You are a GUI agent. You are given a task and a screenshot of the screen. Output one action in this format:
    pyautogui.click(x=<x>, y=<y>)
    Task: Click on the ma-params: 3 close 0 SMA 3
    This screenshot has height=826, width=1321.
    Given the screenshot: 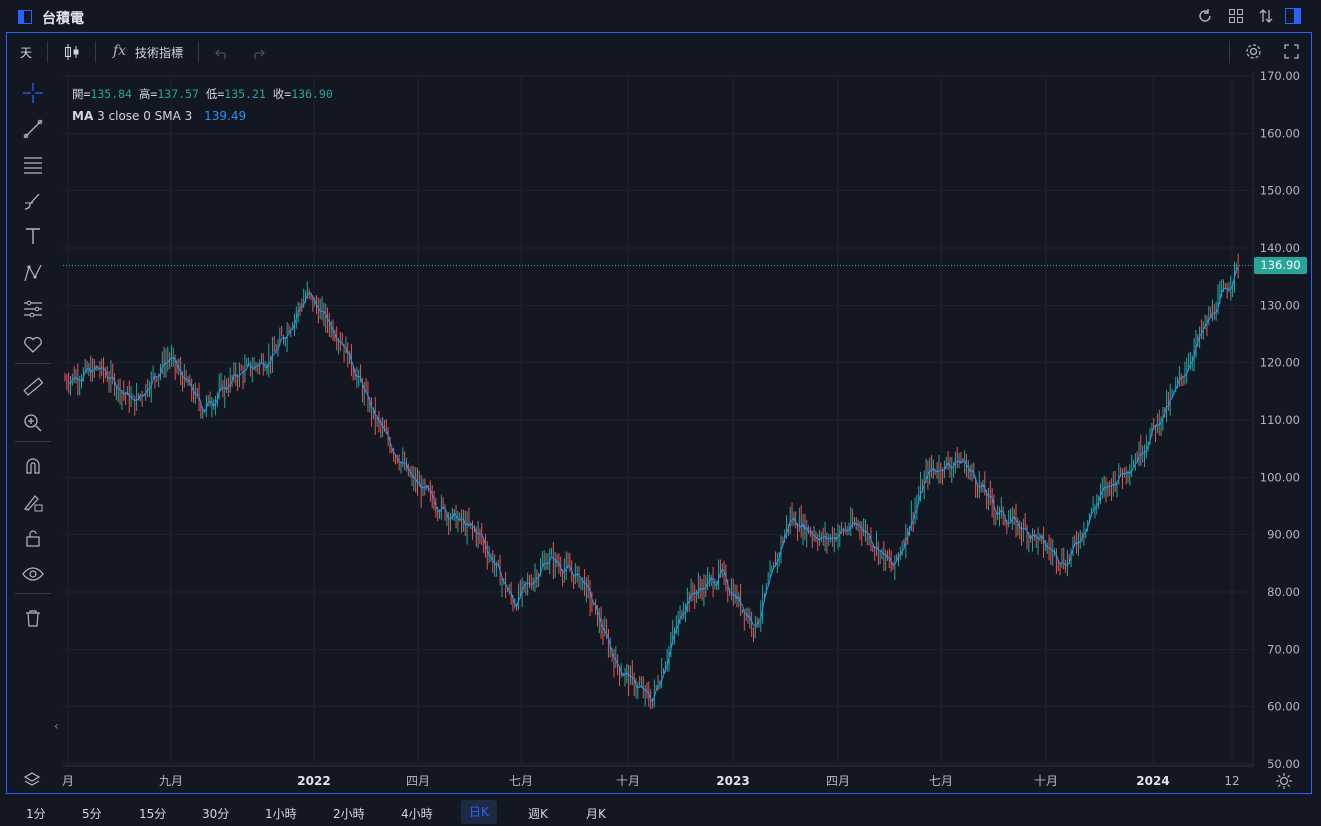 What is the action you would take?
    pyautogui.click(x=145, y=116)
    